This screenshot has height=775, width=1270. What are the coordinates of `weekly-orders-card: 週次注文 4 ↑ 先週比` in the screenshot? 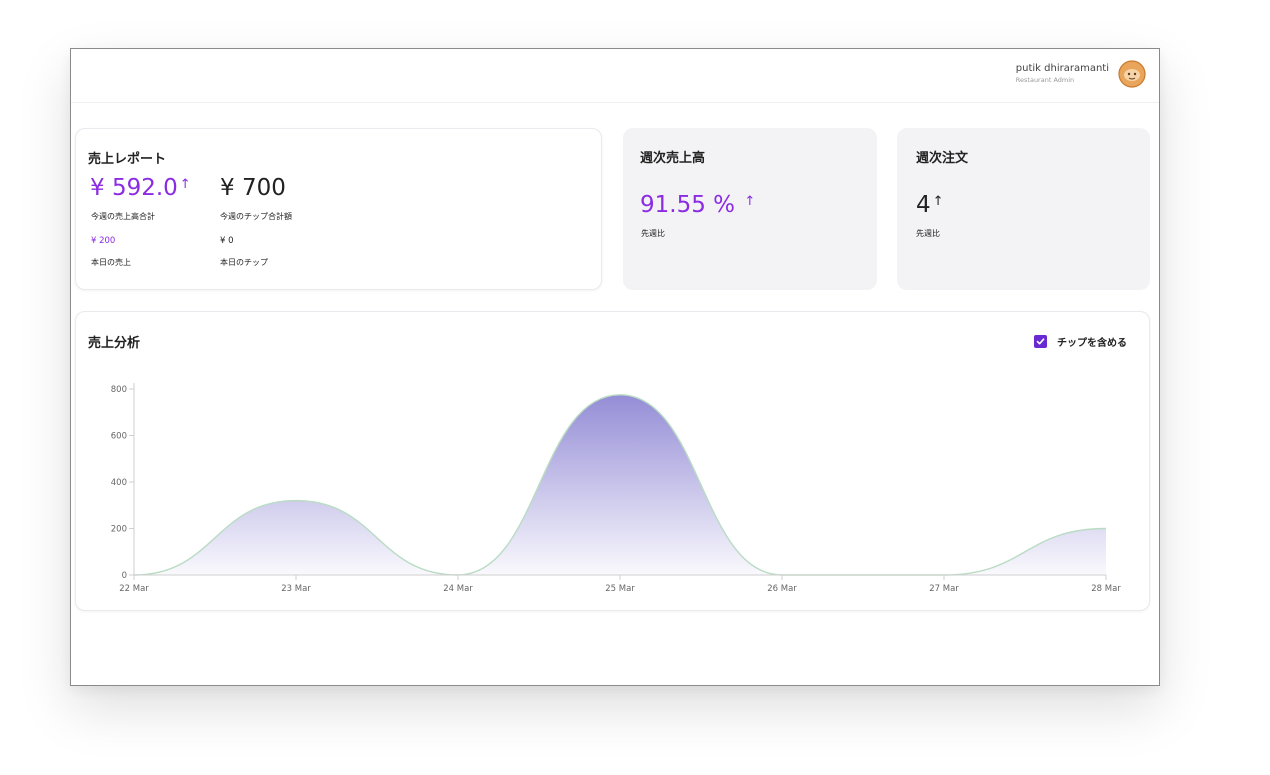 It's located at (1023, 209).